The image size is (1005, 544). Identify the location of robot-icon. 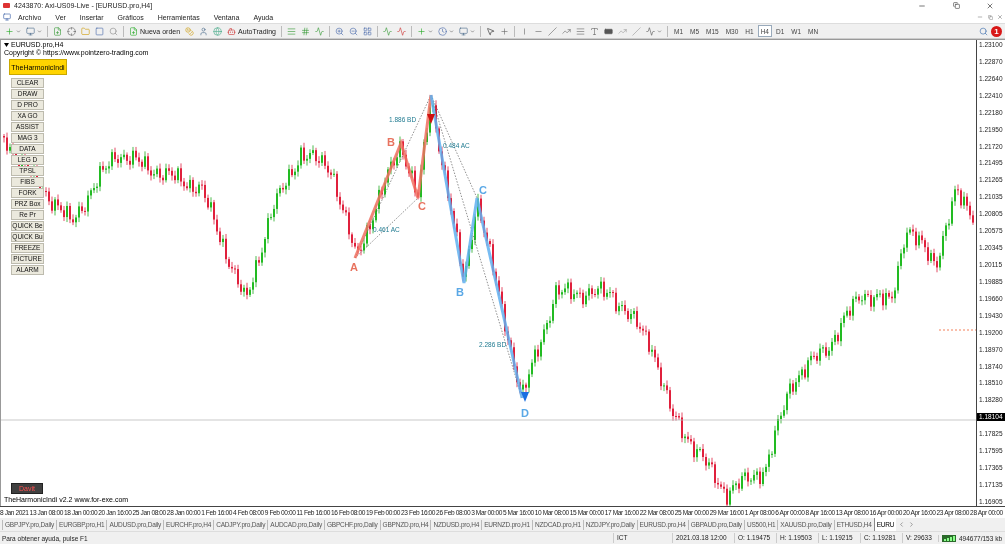
(232, 31).